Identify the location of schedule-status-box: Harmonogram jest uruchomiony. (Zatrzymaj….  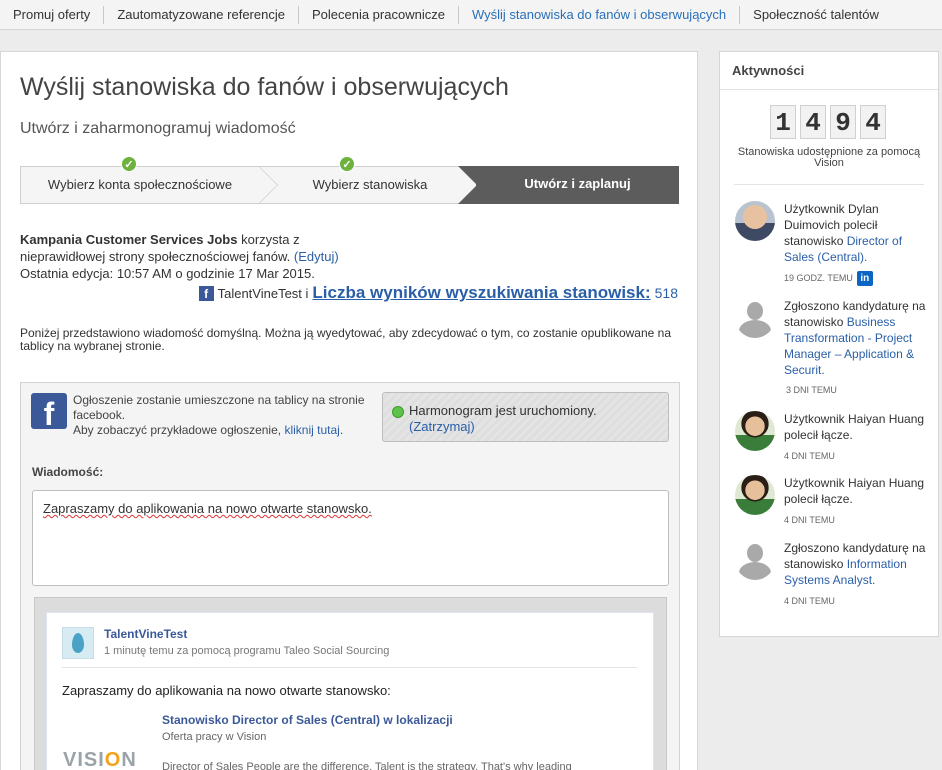
(525, 417).